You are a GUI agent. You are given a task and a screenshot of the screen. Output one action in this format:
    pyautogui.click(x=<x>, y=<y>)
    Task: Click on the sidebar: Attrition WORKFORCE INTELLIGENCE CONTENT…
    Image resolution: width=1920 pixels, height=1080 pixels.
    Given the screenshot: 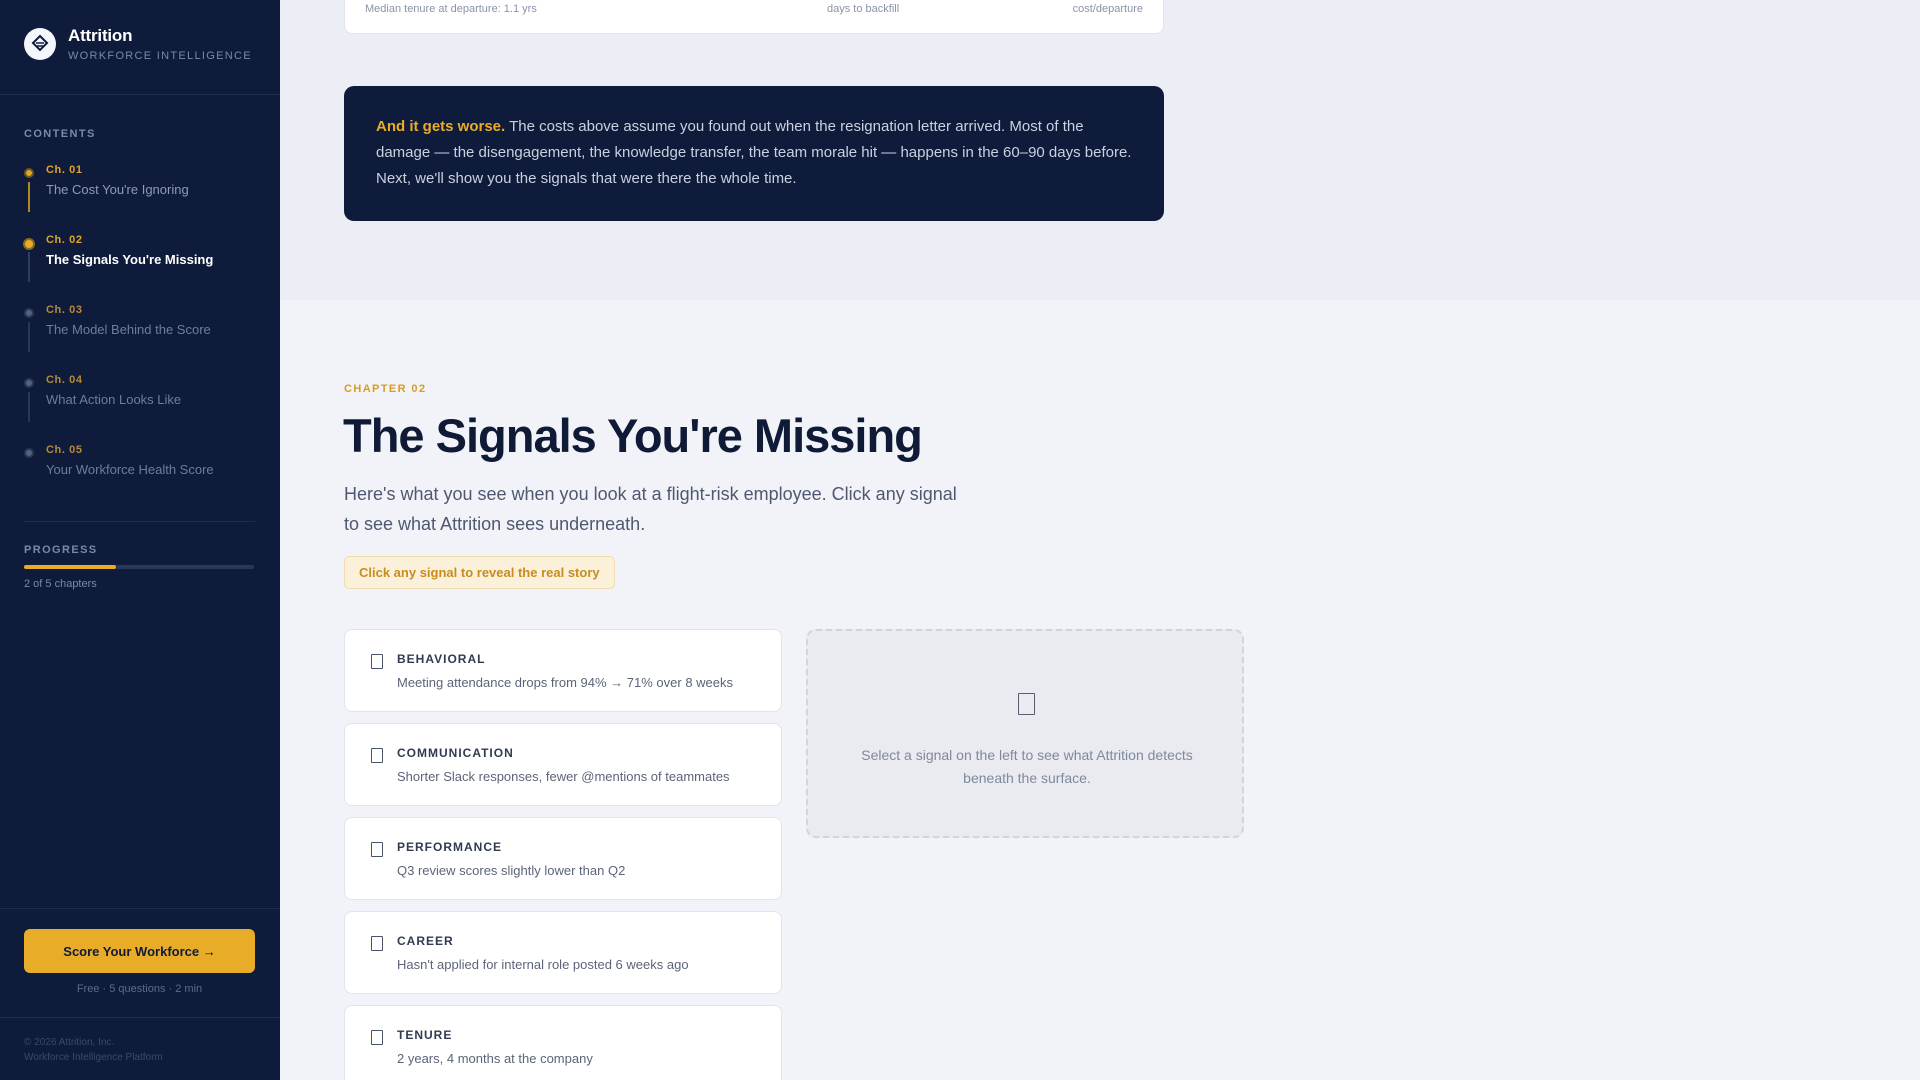 What is the action you would take?
    pyautogui.click(x=140, y=540)
    